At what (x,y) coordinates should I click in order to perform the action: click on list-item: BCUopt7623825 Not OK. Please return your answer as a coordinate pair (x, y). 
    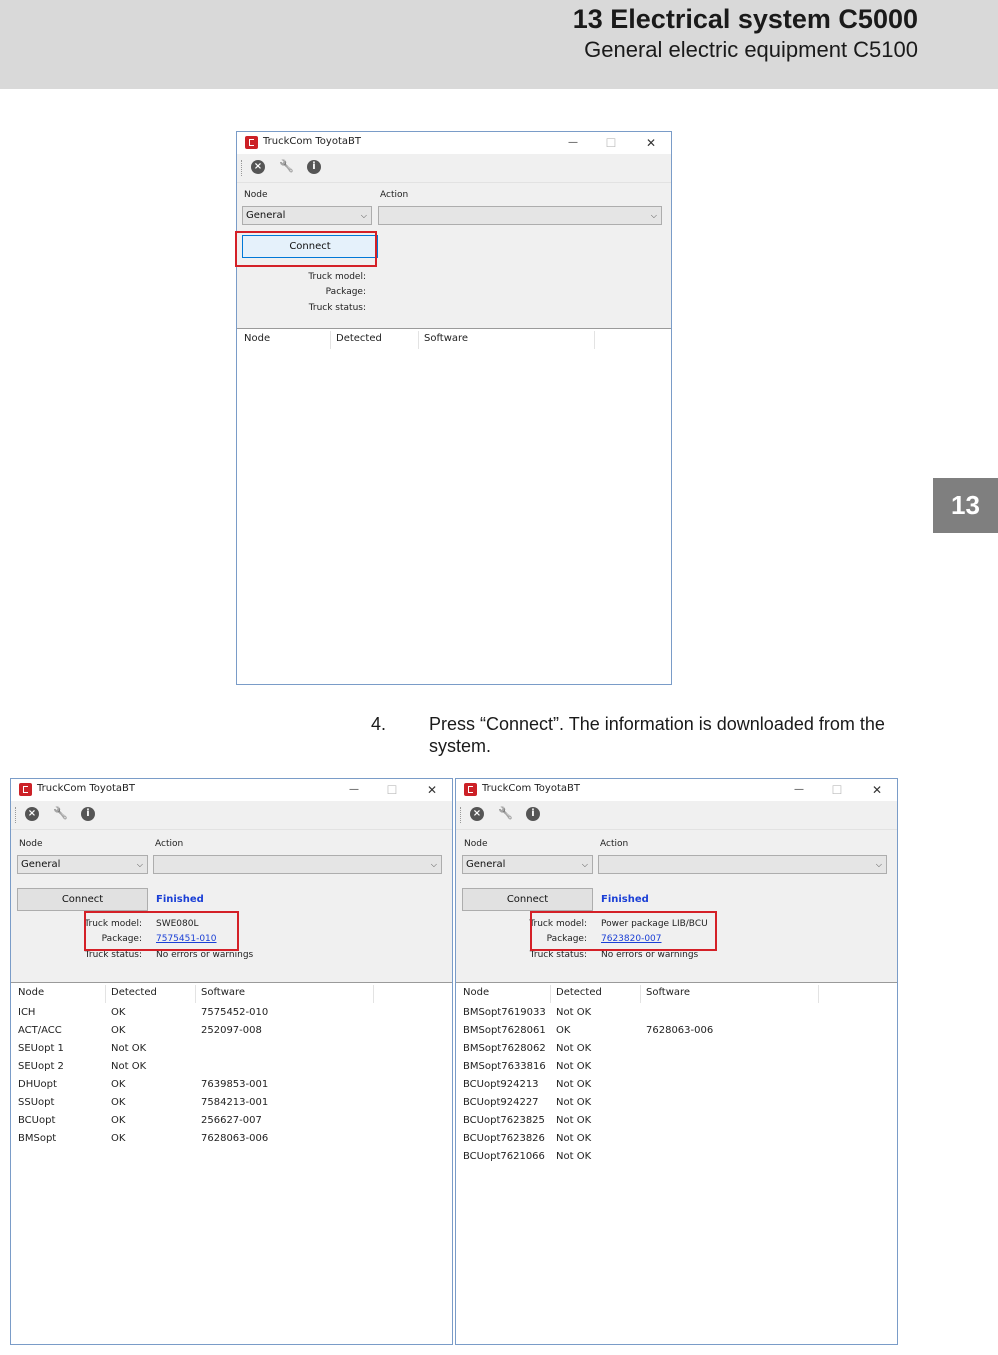
    Looking at the image, I should click on (676, 1124).